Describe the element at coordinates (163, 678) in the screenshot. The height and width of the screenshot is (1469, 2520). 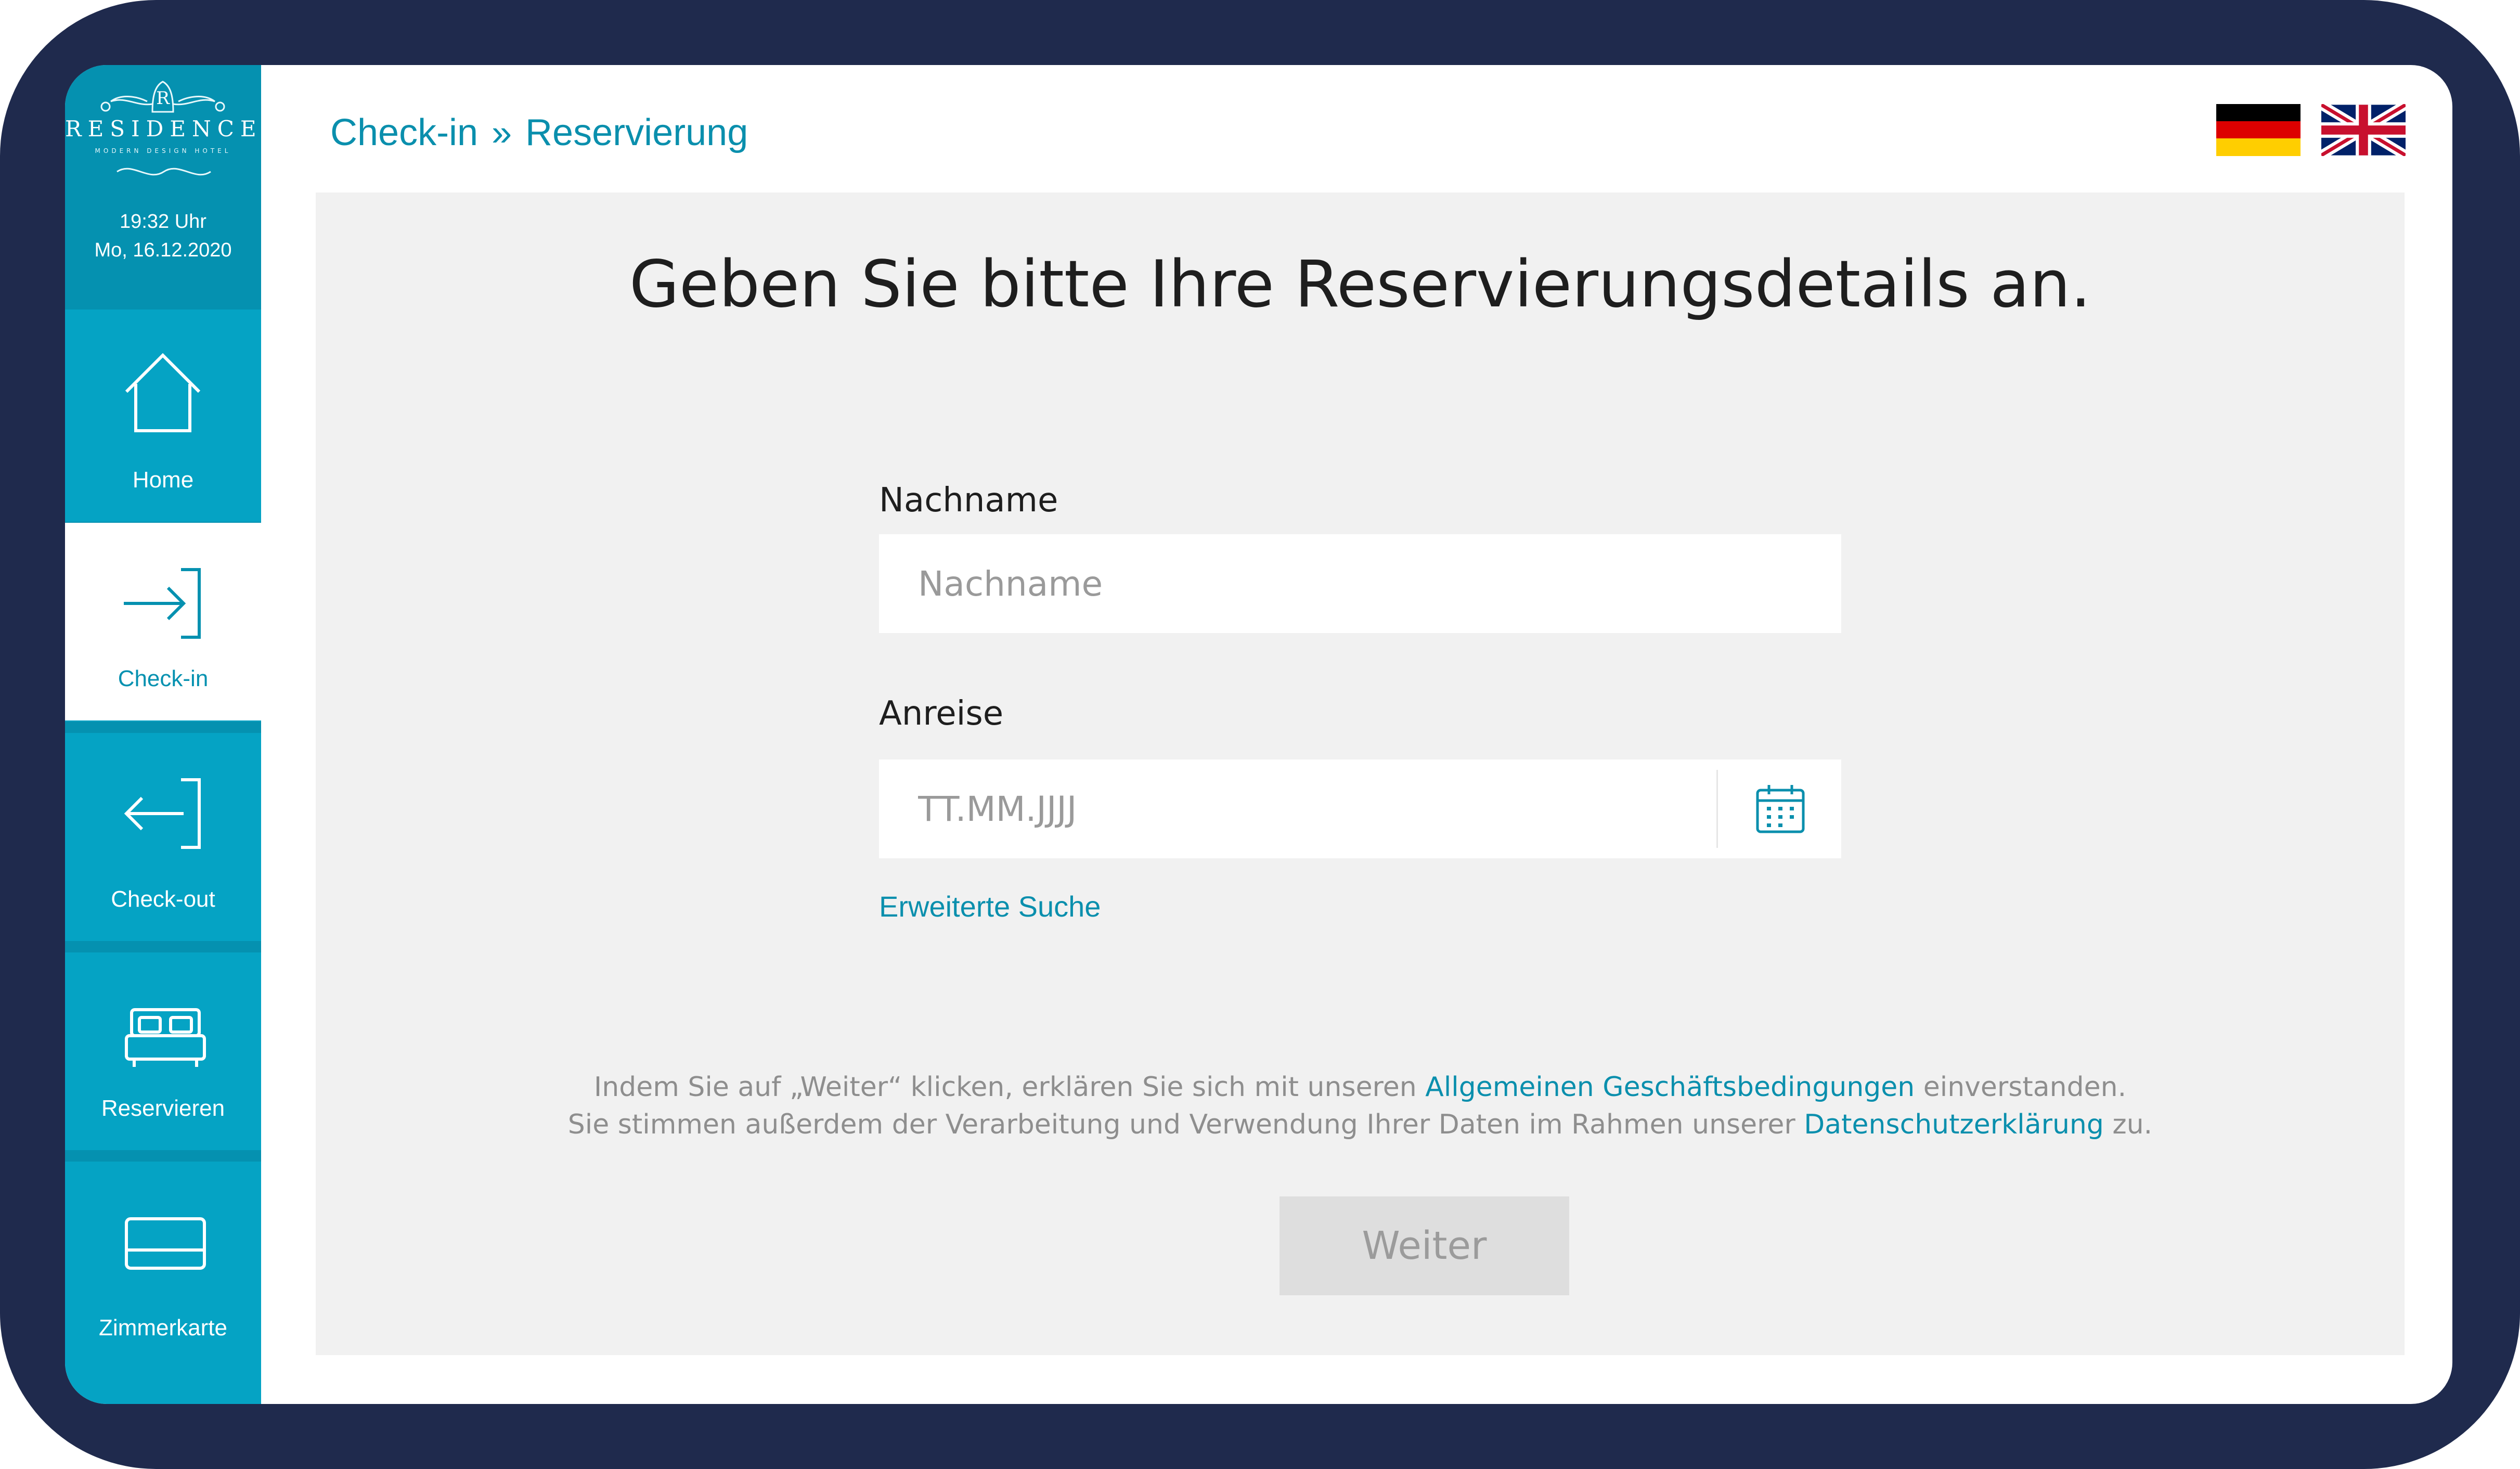
I see `sidebar-item-label: Check-in` at that location.